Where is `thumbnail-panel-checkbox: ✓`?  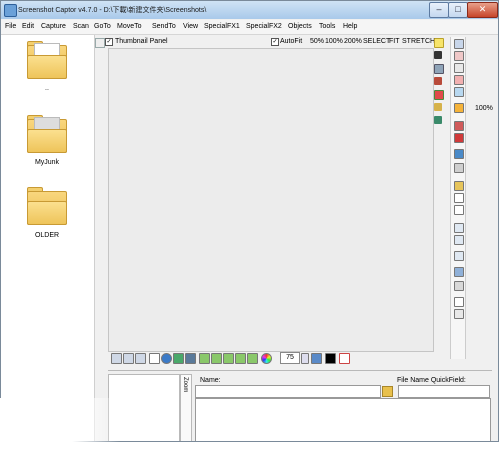
thumbnail-panel-checkbox: ✓ is located at coordinates (109, 42).